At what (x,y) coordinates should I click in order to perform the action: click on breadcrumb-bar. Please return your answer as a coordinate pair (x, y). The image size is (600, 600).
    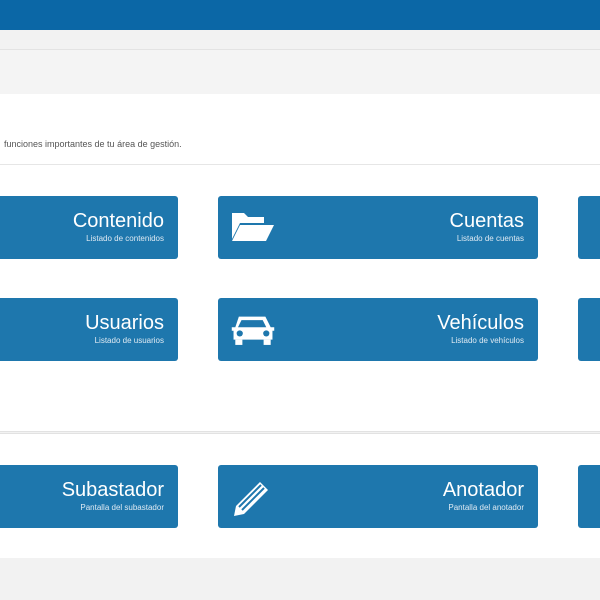
    Looking at the image, I should click on (300, 72).